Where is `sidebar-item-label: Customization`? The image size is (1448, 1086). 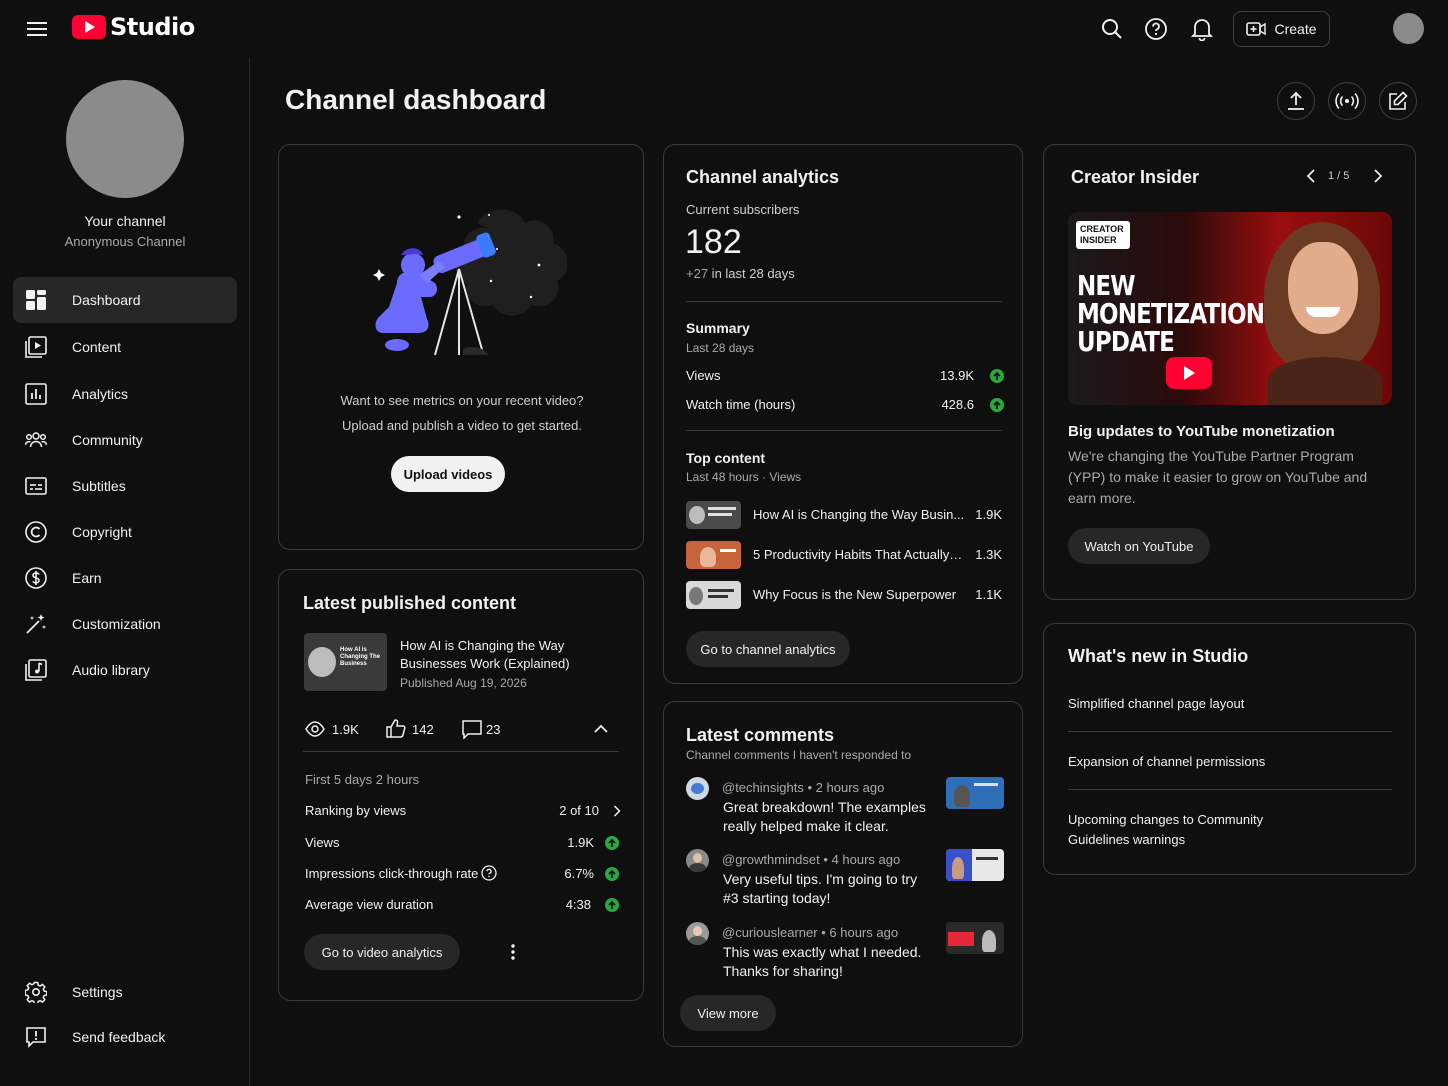
sidebar-item-label: Customization is located at coordinates (116, 624).